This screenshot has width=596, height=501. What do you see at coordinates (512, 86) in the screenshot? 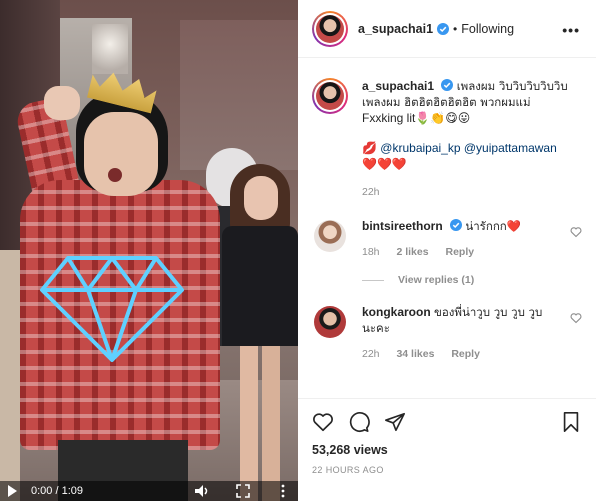
I see `caption-line-1: เพลงผม วิบวิบวิบวิบวิบ` at bounding box center [512, 86].